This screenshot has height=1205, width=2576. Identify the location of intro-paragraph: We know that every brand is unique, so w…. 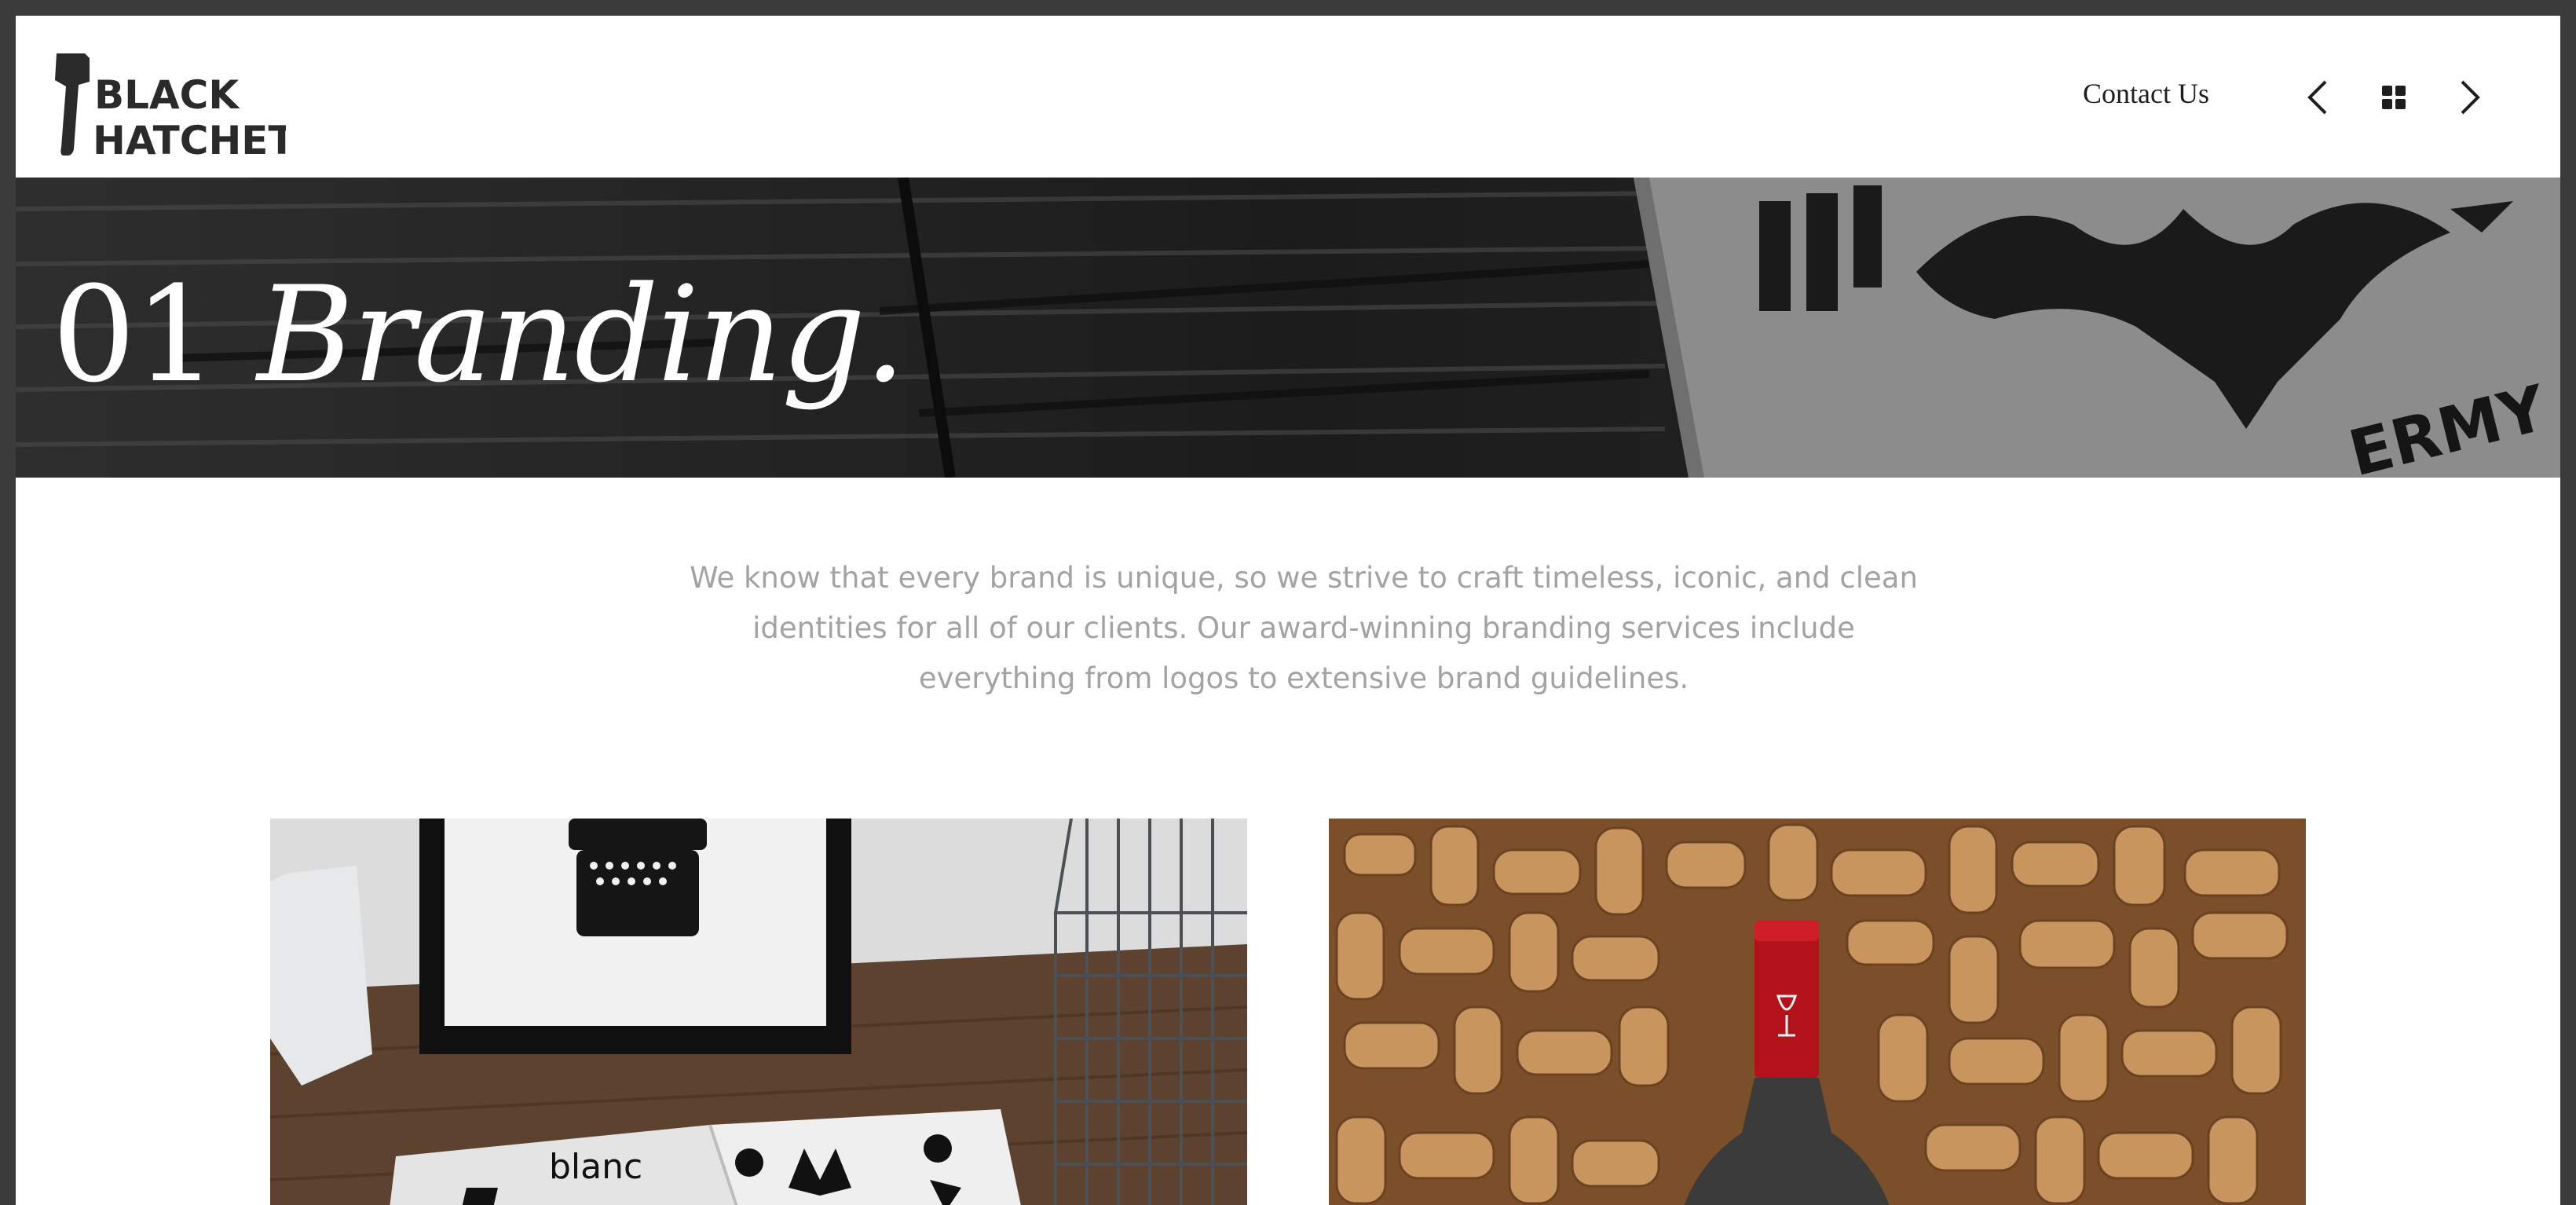
(1304, 628).